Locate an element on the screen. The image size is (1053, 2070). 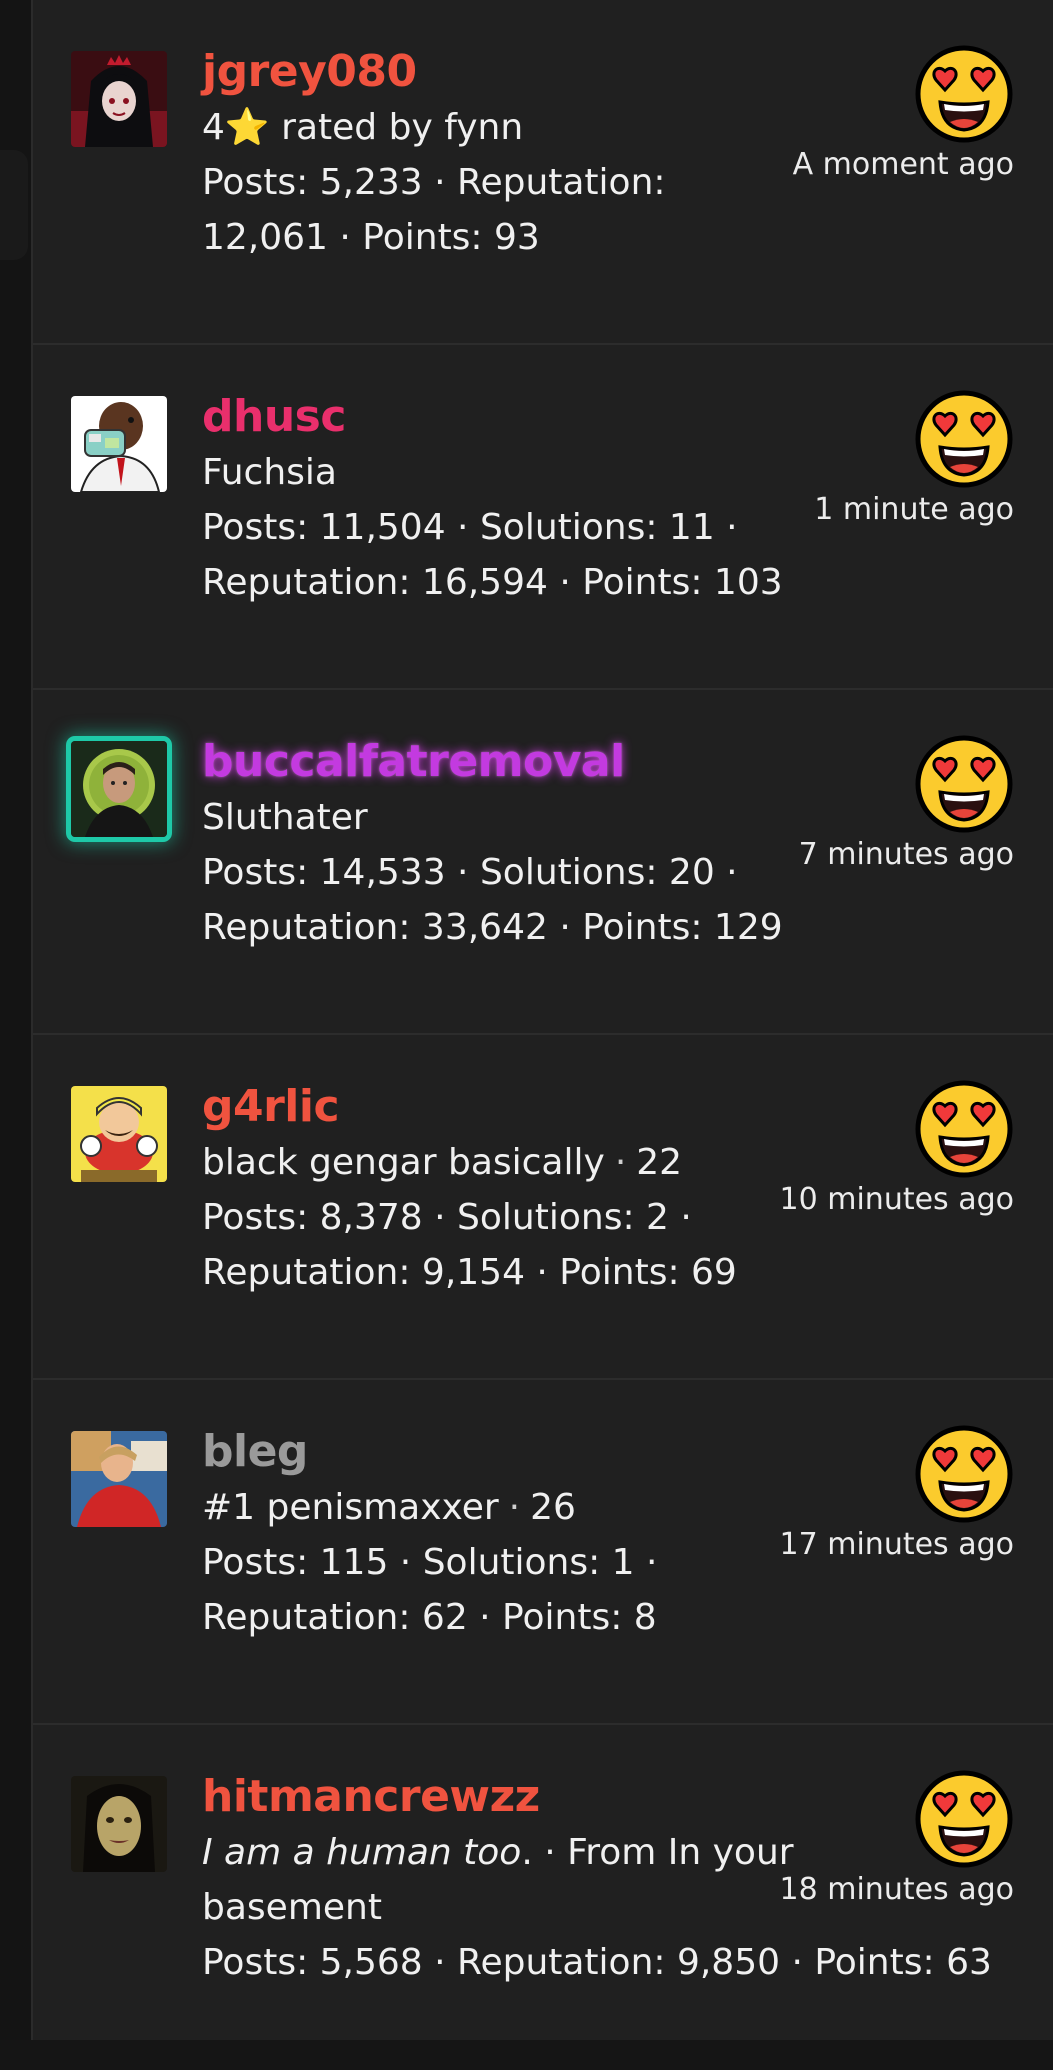
reaction-column: 7 minutes ago is located at coordinates (884, 803).